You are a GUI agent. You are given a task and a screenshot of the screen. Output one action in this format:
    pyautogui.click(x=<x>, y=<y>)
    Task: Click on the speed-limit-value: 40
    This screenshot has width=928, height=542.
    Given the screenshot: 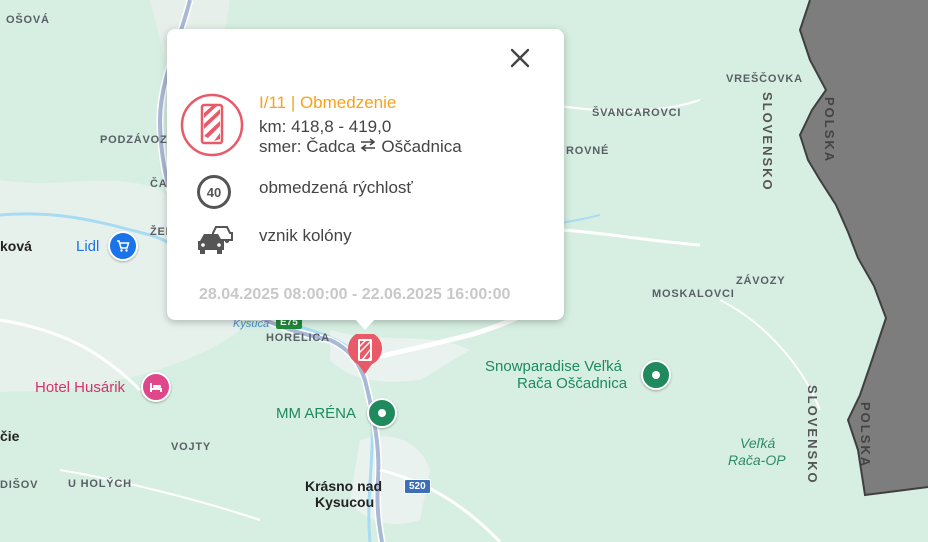 What is the action you would take?
    pyautogui.click(x=214, y=192)
    